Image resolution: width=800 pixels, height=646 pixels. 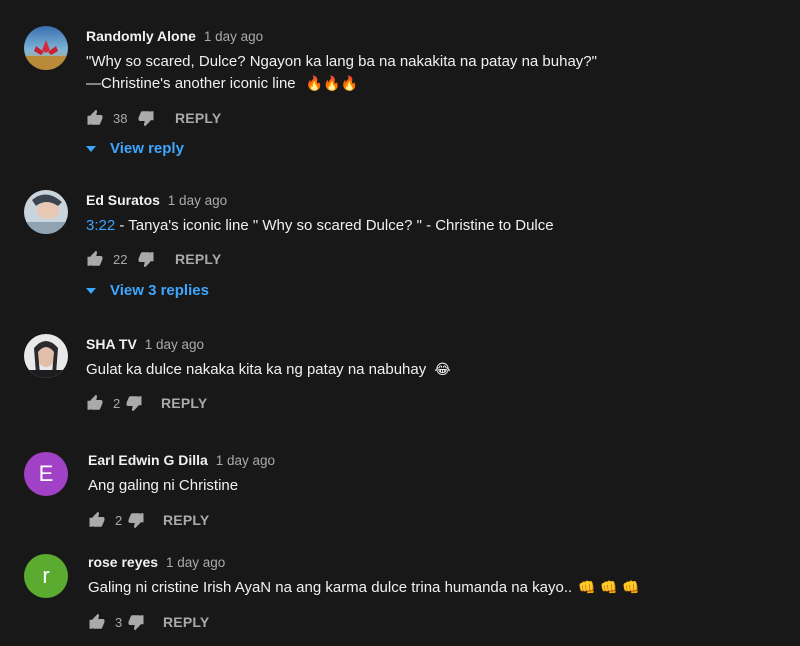 What do you see at coordinates (141, 36) in the screenshot?
I see `author-name: Randomly Alone` at bounding box center [141, 36].